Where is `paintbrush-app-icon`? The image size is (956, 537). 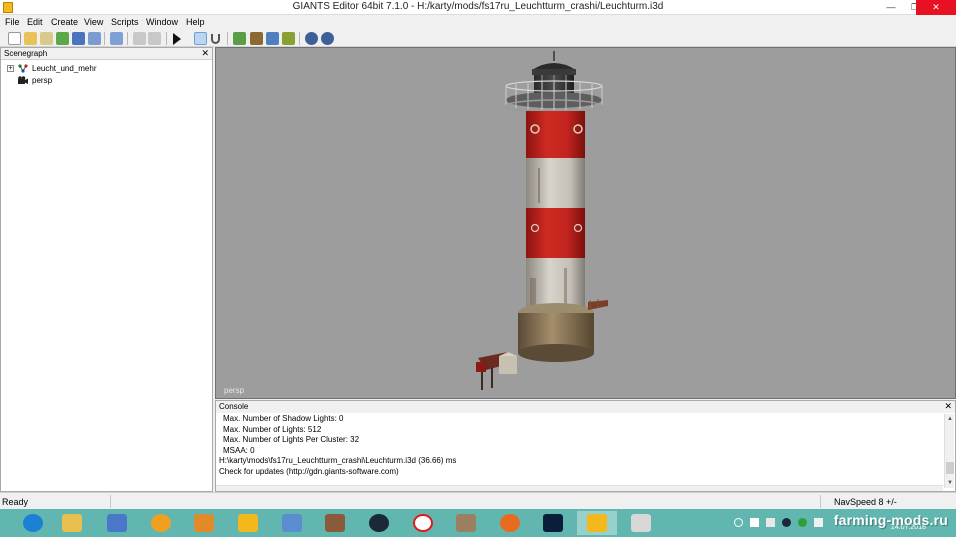
paintbrush-app-icon is located at coordinates (466, 523).